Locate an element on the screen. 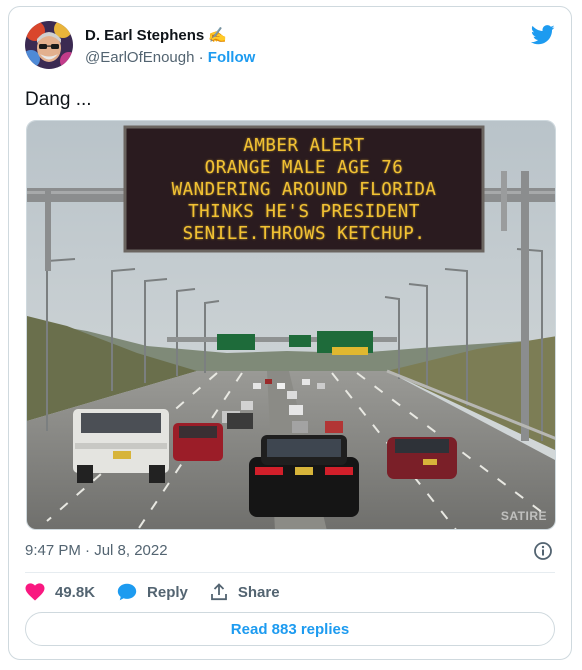 The width and height of the screenshot is (582, 670). author-sub-row: @EarlOfEnough · Follow is located at coordinates (170, 58).